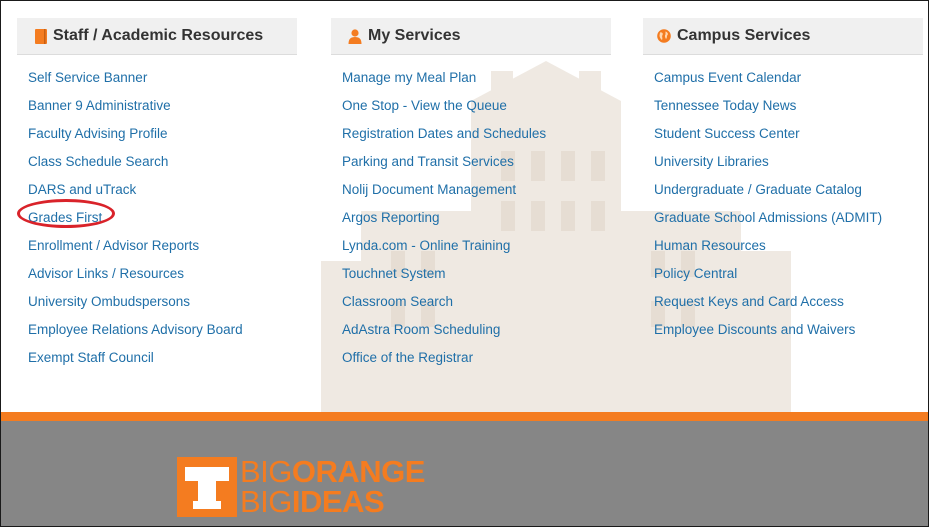  I want to click on link-label: Grades First, so click(65, 217).